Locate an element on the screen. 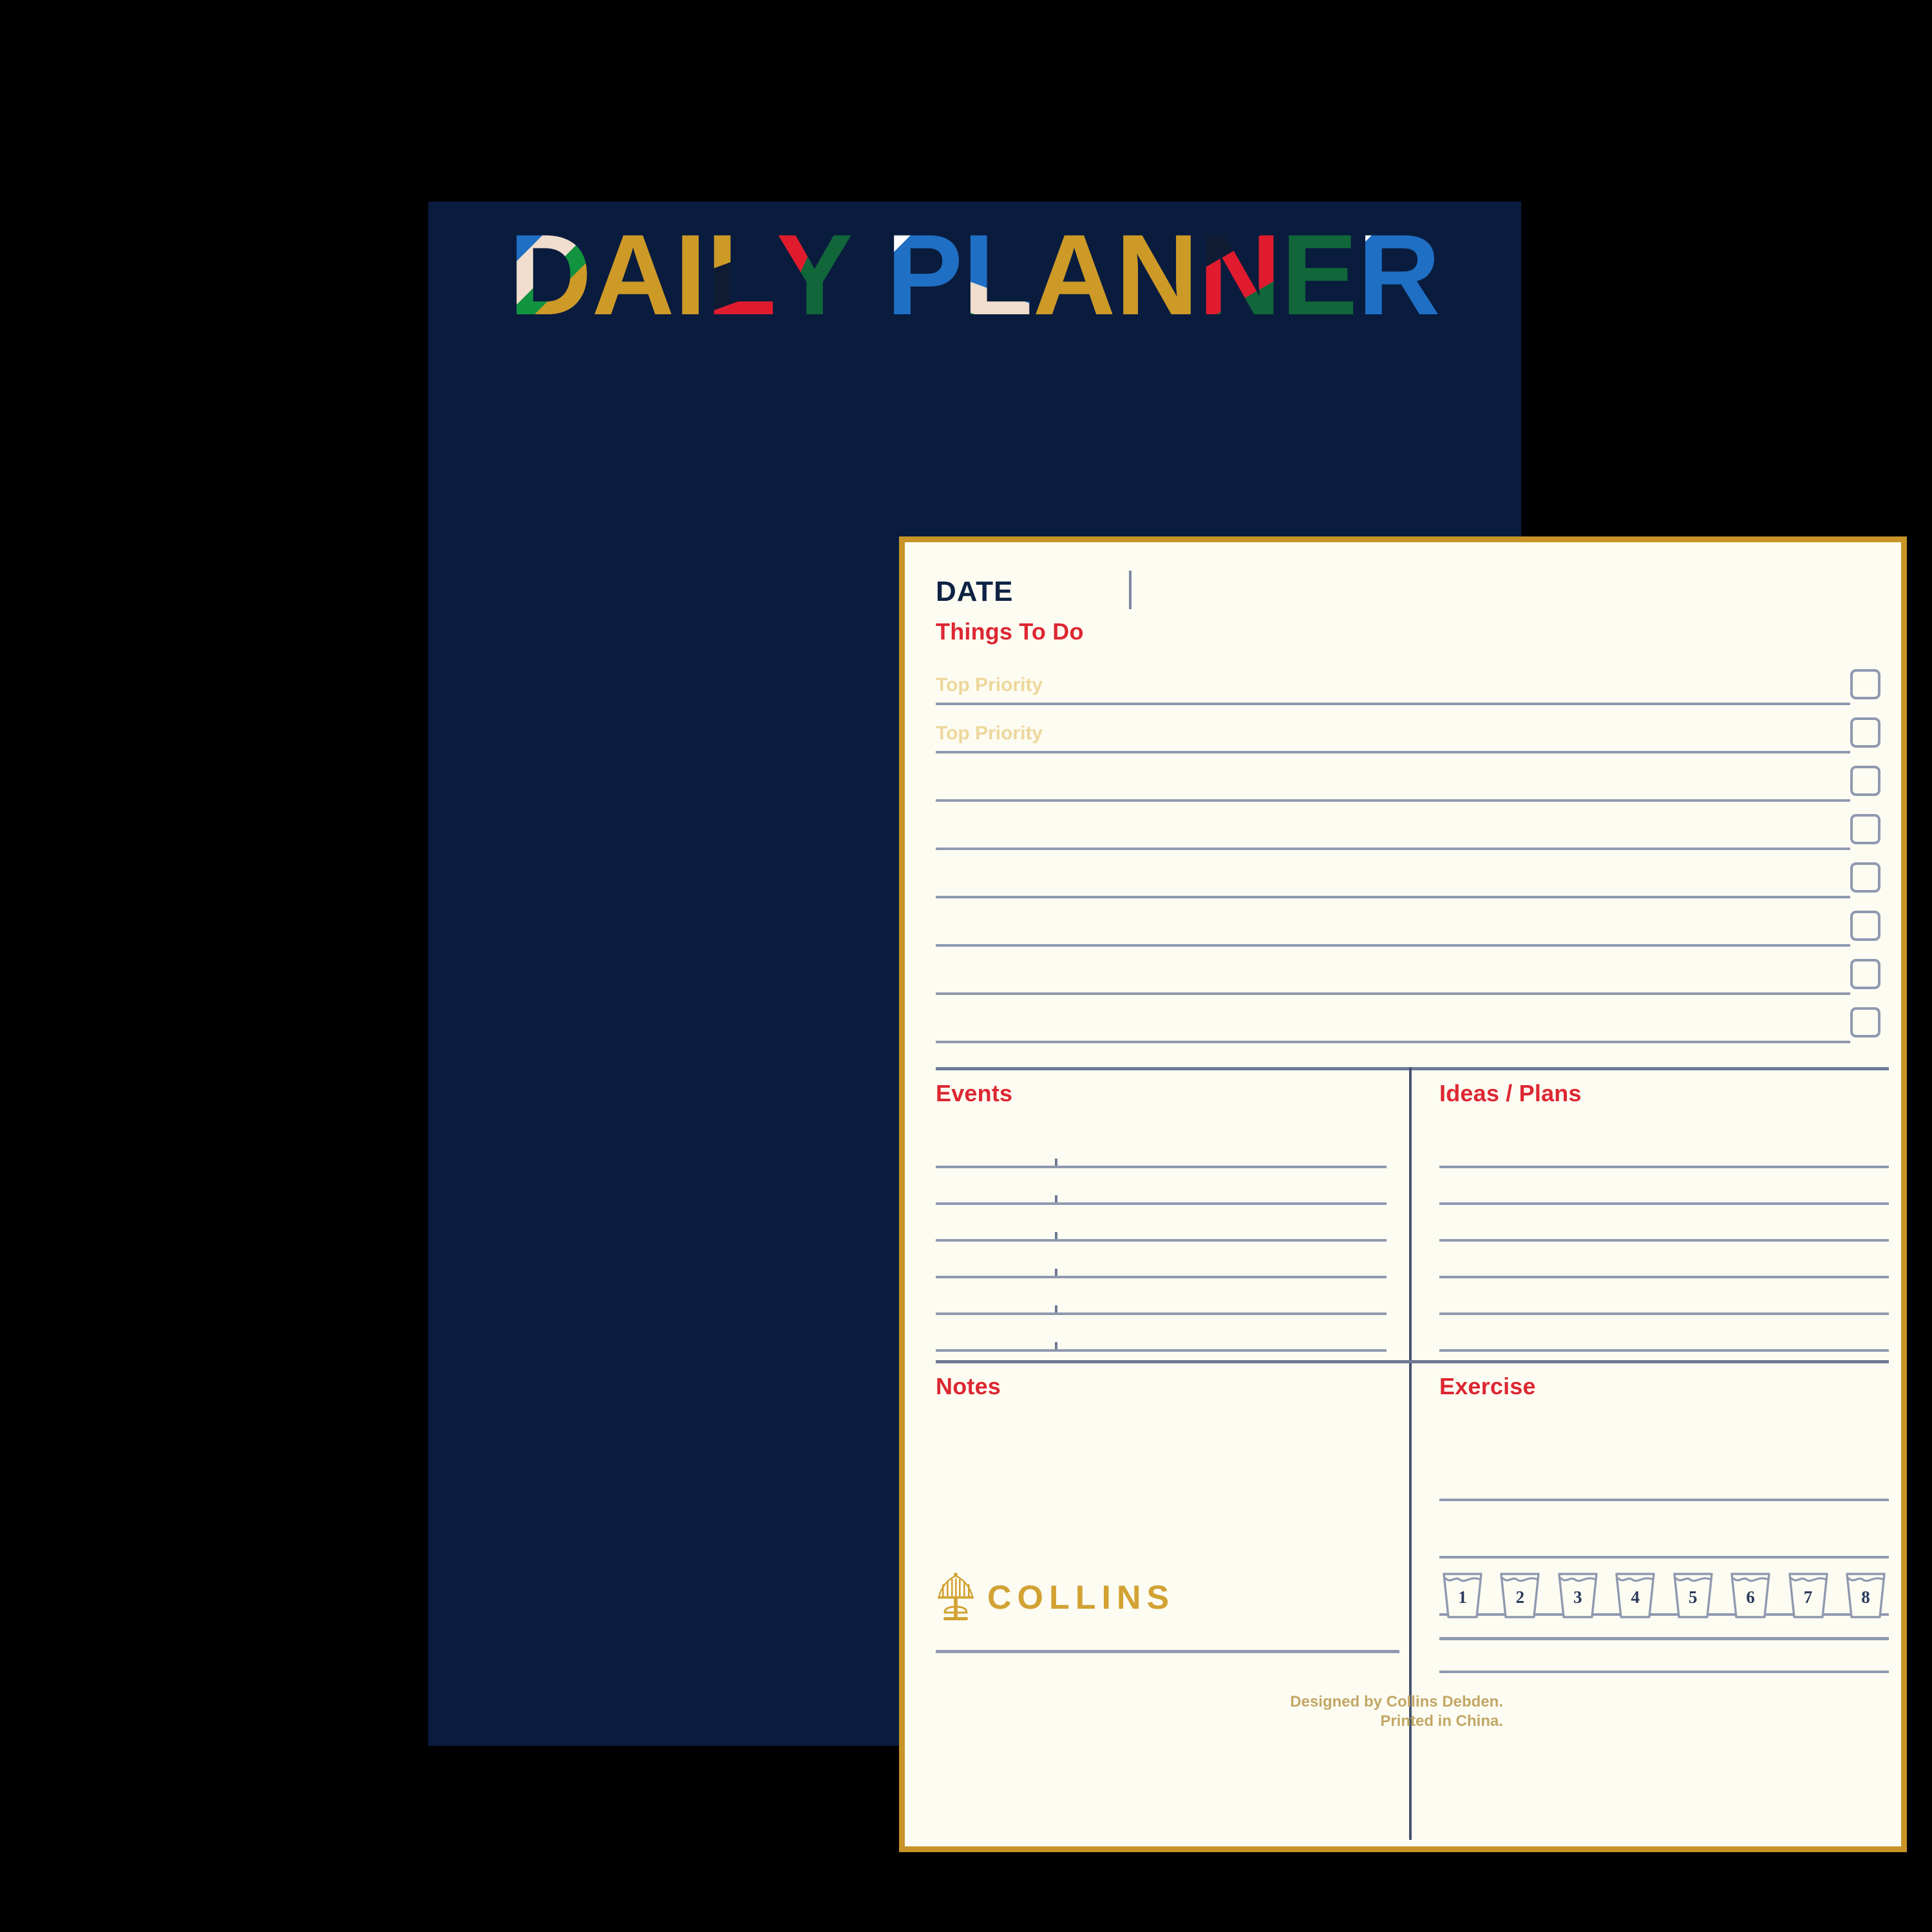 This screenshot has height=1932, width=1932. water-glass-number: 2 is located at coordinates (1520, 1597).